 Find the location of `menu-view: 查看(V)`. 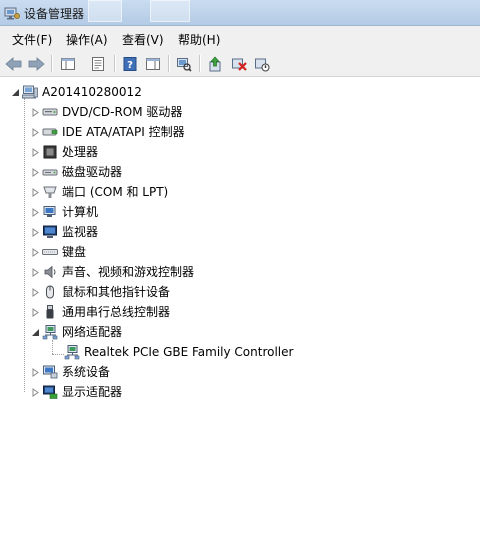

menu-view: 查看(V) is located at coordinates (143, 39).